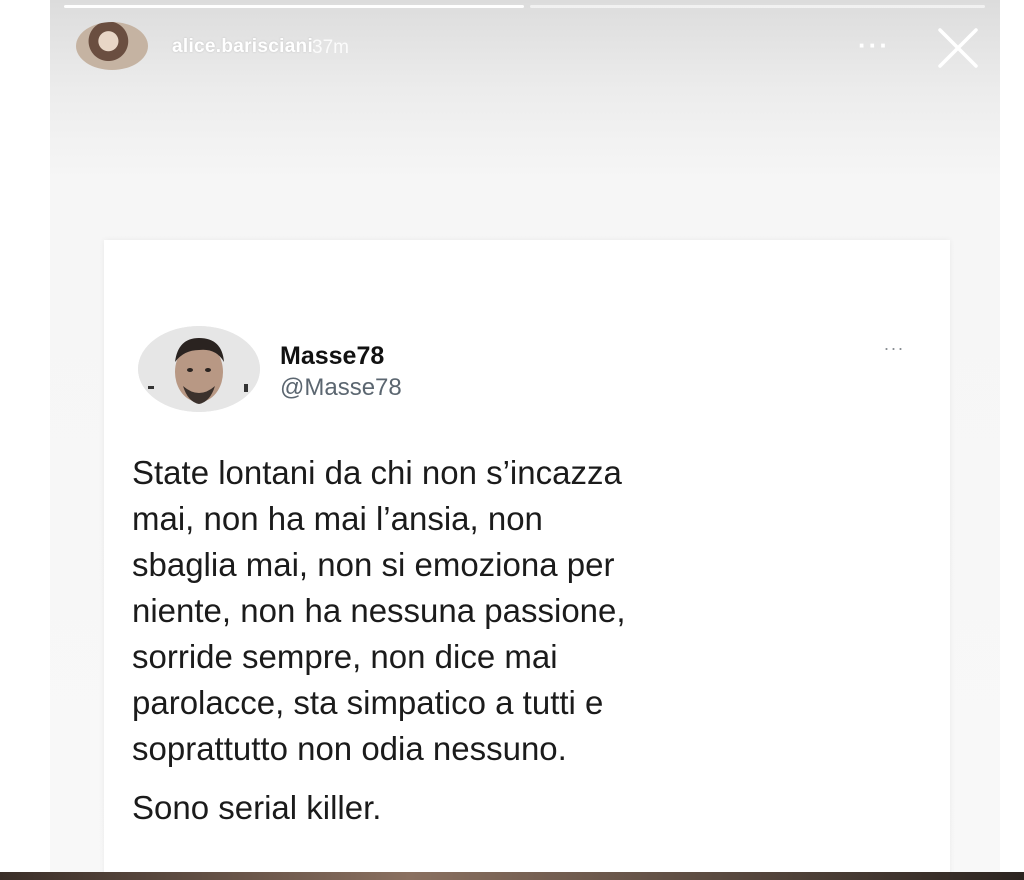 This screenshot has width=1024, height=880. What do you see at coordinates (257, 807) in the screenshot?
I see `tweet-closing-line: Sono serial killer.` at bounding box center [257, 807].